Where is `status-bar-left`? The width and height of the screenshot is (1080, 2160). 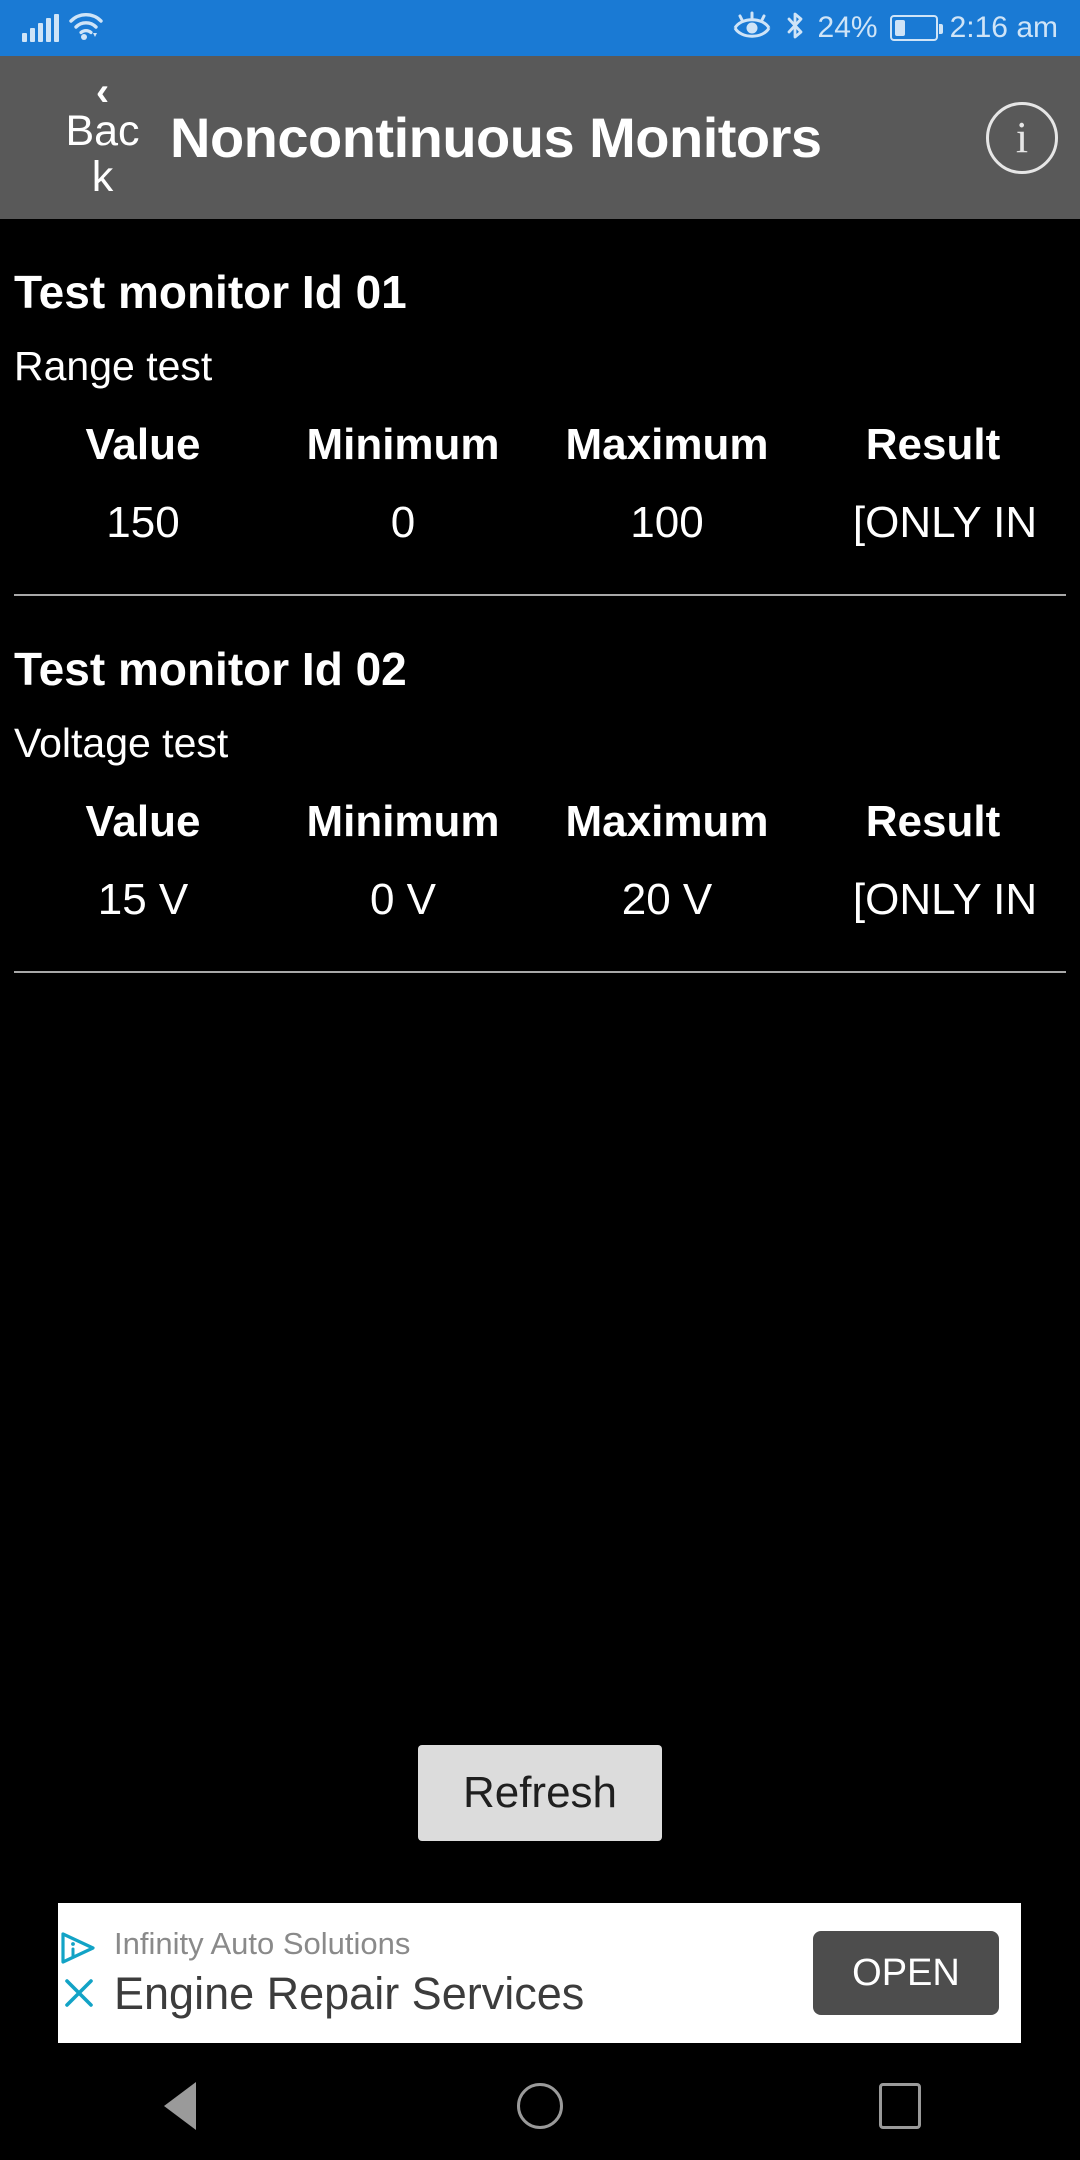 status-bar-left is located at coordinates (62, 28).